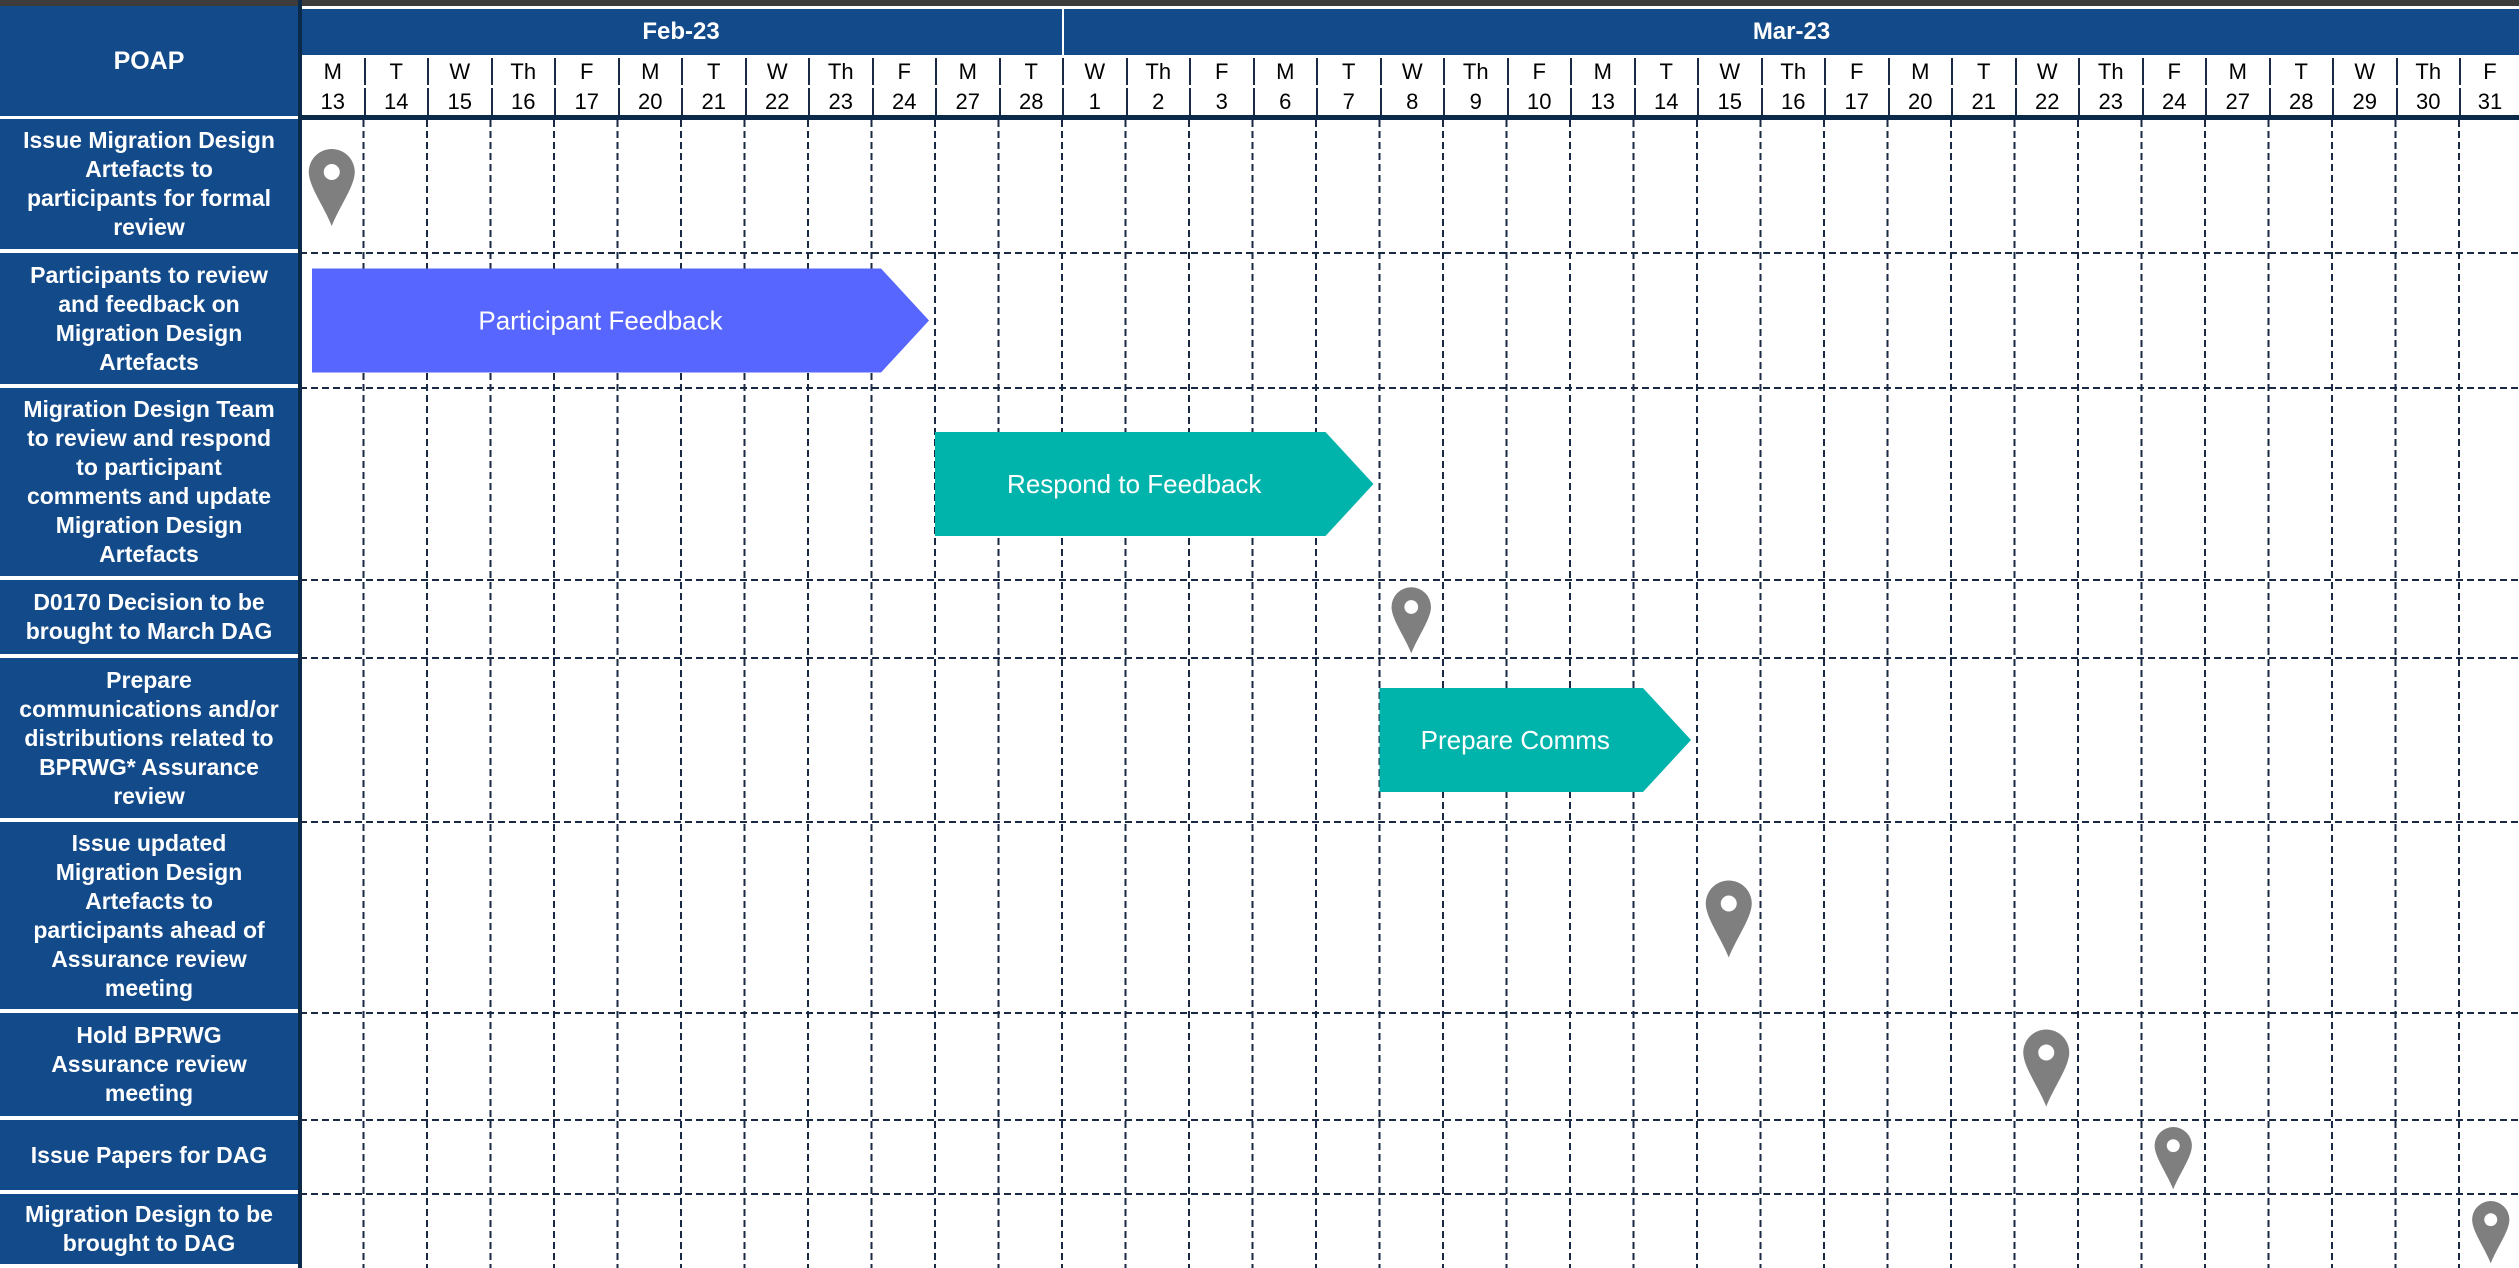  I want to click on task-label: Hold BPRWG Assurance review meeting, so click(149, 1066).